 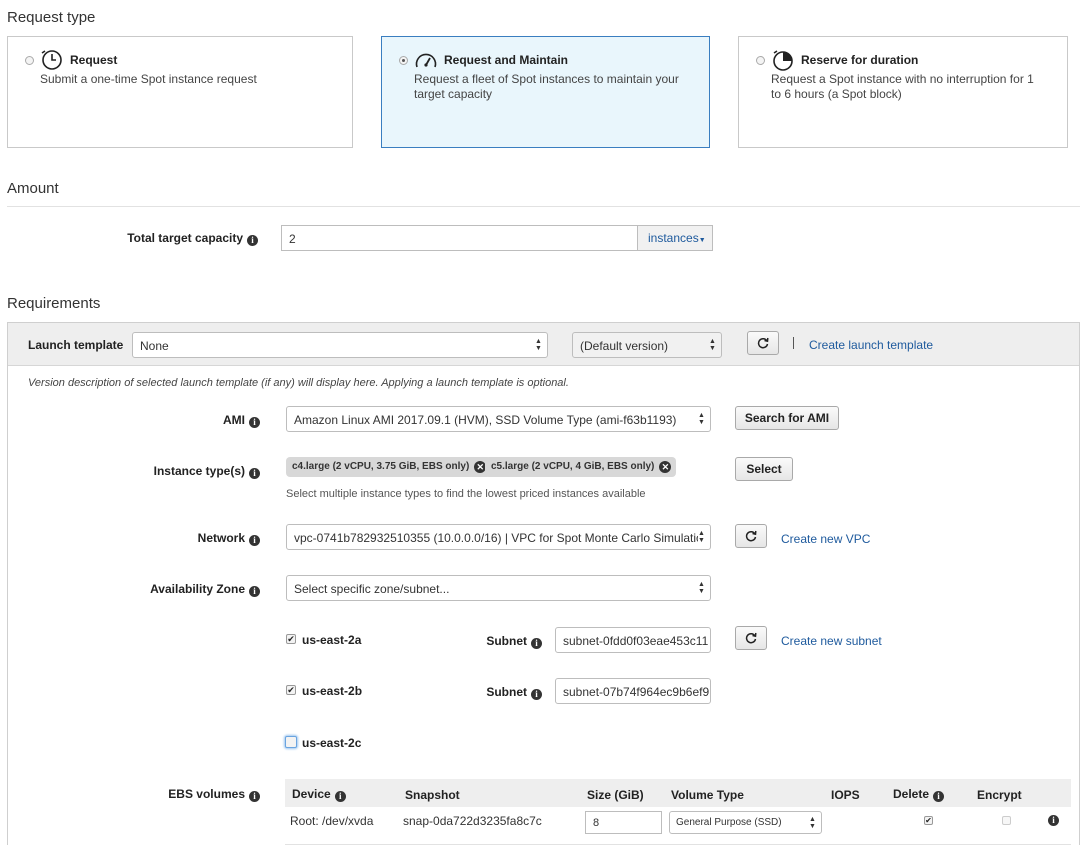 I want to click on launch-template-refresh-button, so click(x=763, y=343).